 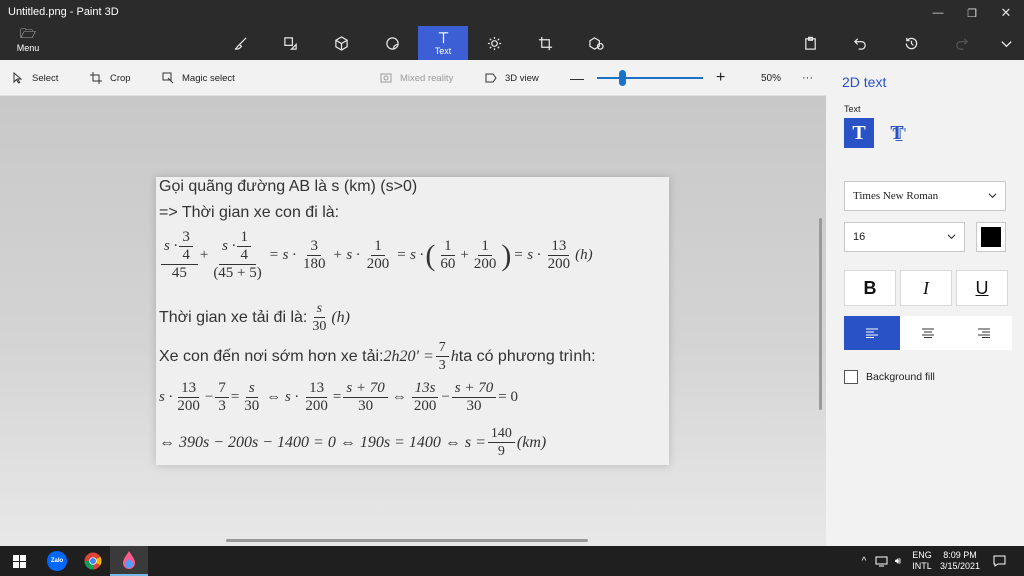 What do you see at coordinates (240, 43) in the screenshot?
I see `brushes-tool` at bounding box center [240, 43].